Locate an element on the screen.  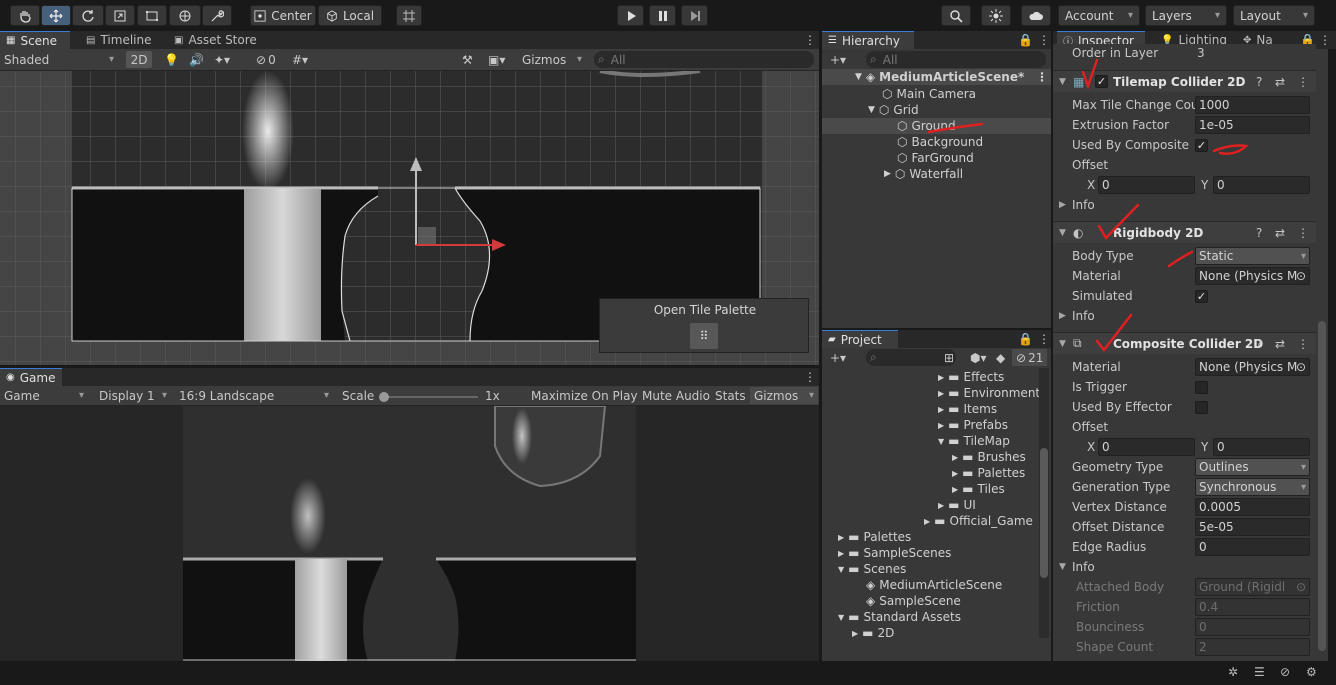
game-menu-icon: ⋮ is located at coordinates (810, 376).